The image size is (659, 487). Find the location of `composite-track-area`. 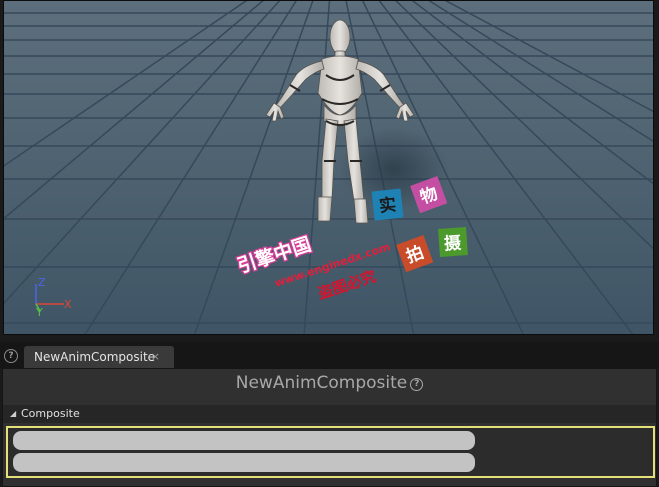

composite-track-area is located at coordinates (330, 452).